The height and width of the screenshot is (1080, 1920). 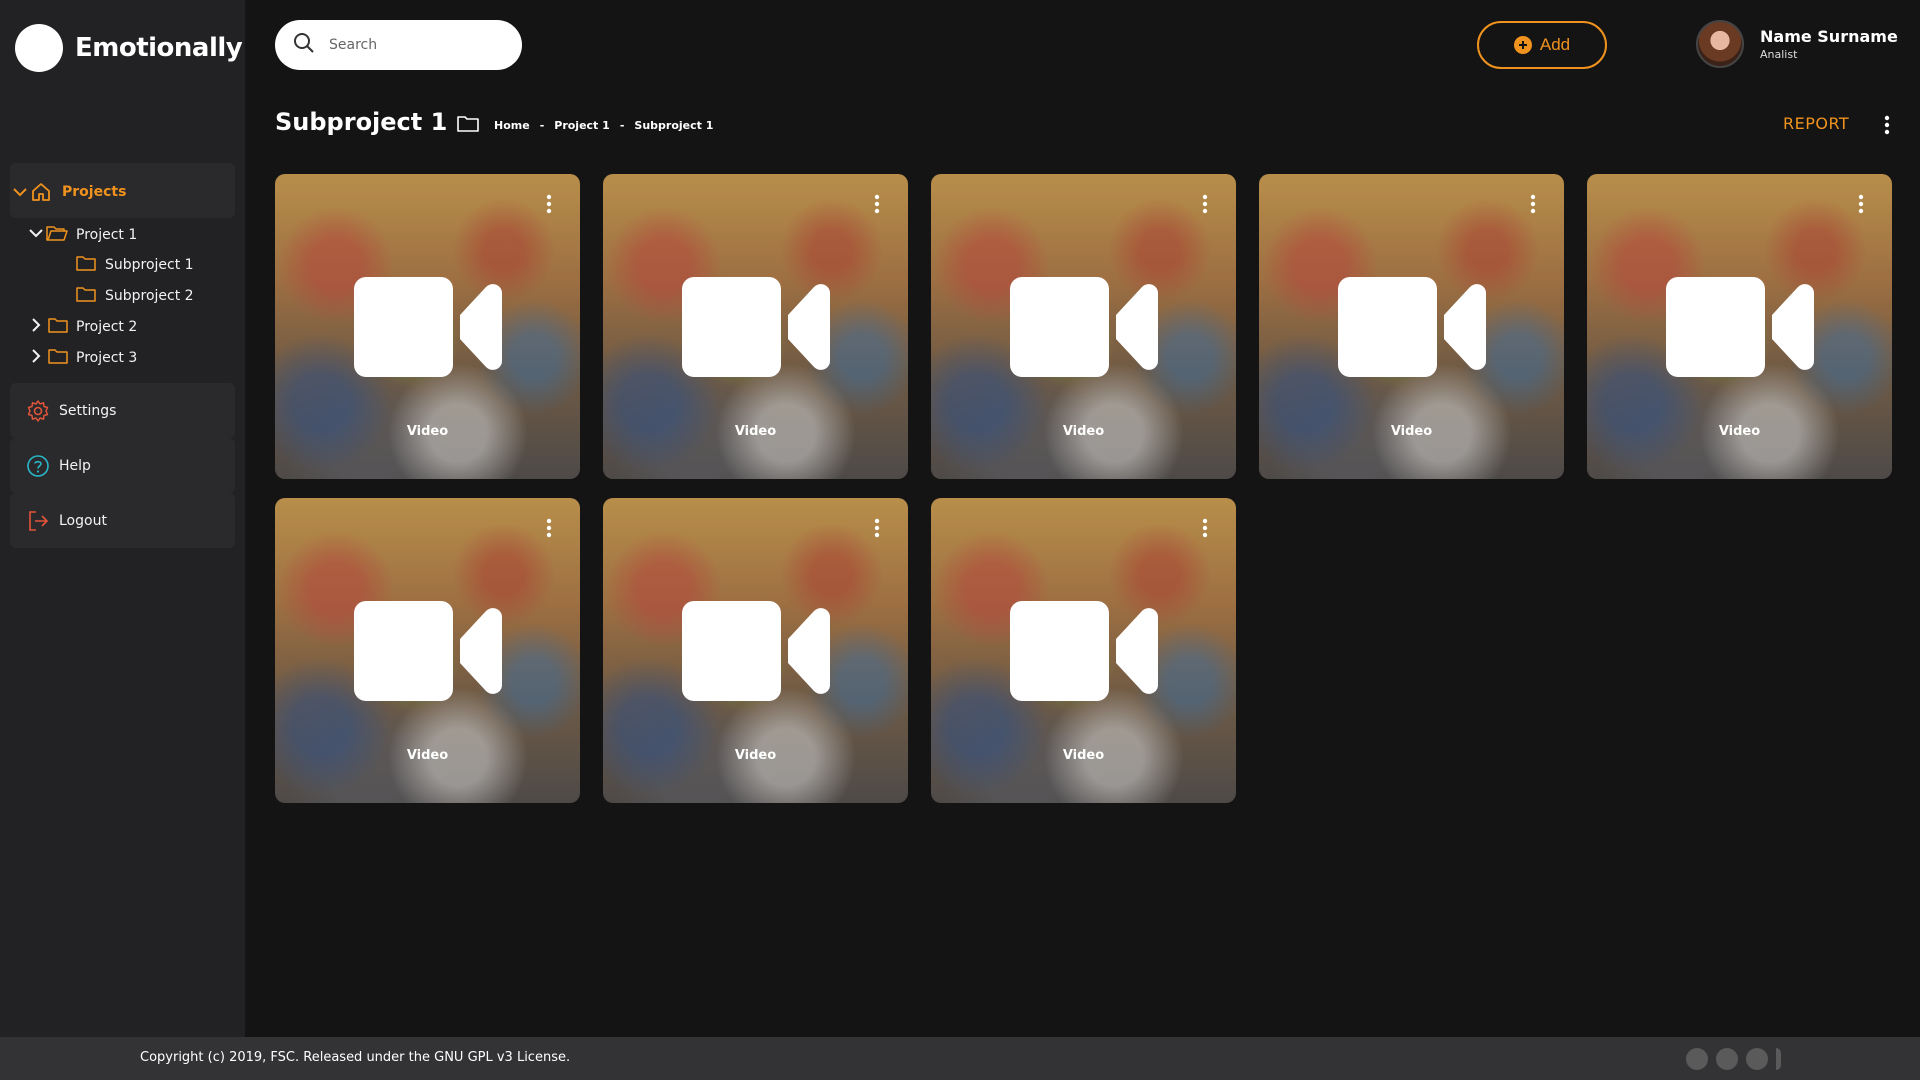 What do you see at coordinates (41, 192) in the screenshot?
I see `home-icon` at bounding box center [41, 192].